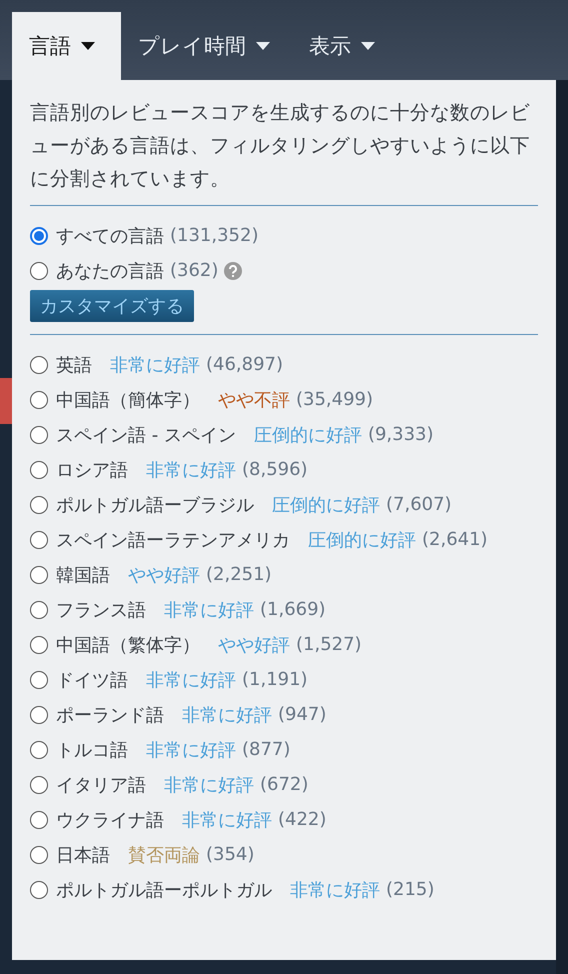 This screenshot has width=568, height=974. I want to click on language-label: 日本語, so click(83, 855).